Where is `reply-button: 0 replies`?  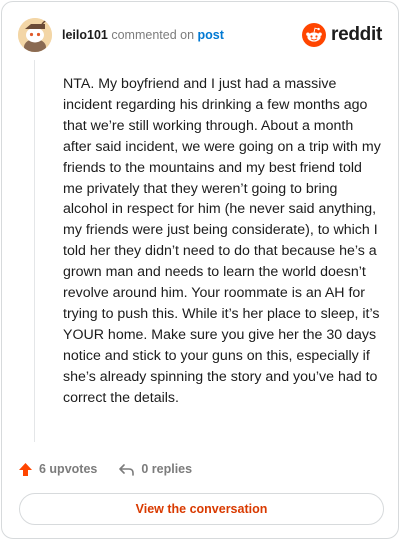
reply-button: 0 replies is located at coordinates (155, 469).